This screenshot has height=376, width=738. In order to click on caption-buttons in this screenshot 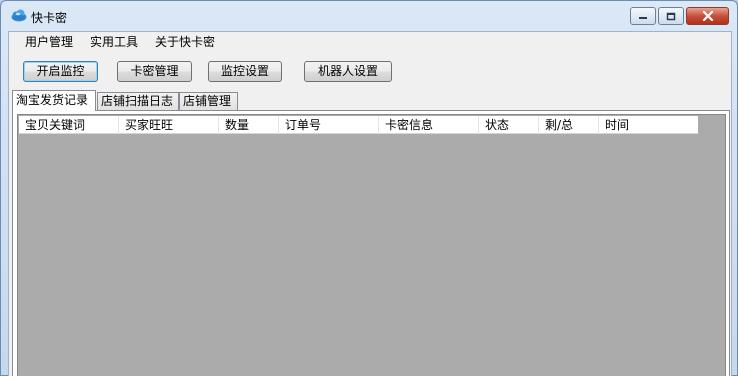, I will do `click(679, 16)`.